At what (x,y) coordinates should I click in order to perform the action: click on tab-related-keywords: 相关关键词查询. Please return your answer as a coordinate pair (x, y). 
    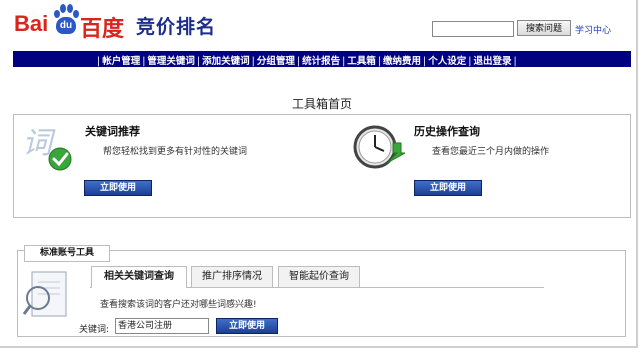
    Looking at the image, I should click on (139, 277).